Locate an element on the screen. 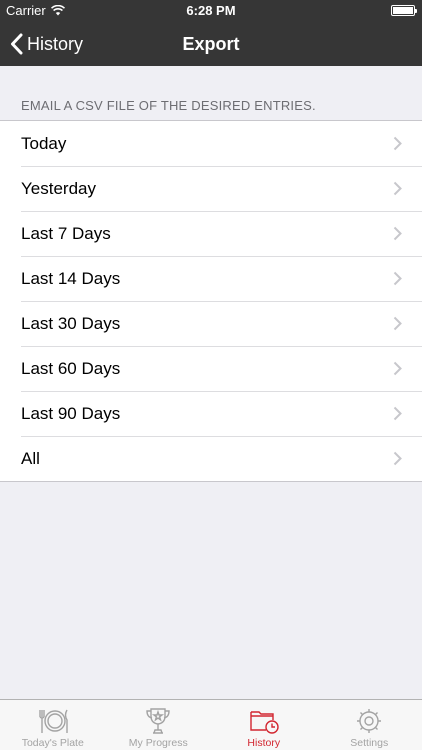  navigation-bar: History Export is located at coordinates (211, 44).